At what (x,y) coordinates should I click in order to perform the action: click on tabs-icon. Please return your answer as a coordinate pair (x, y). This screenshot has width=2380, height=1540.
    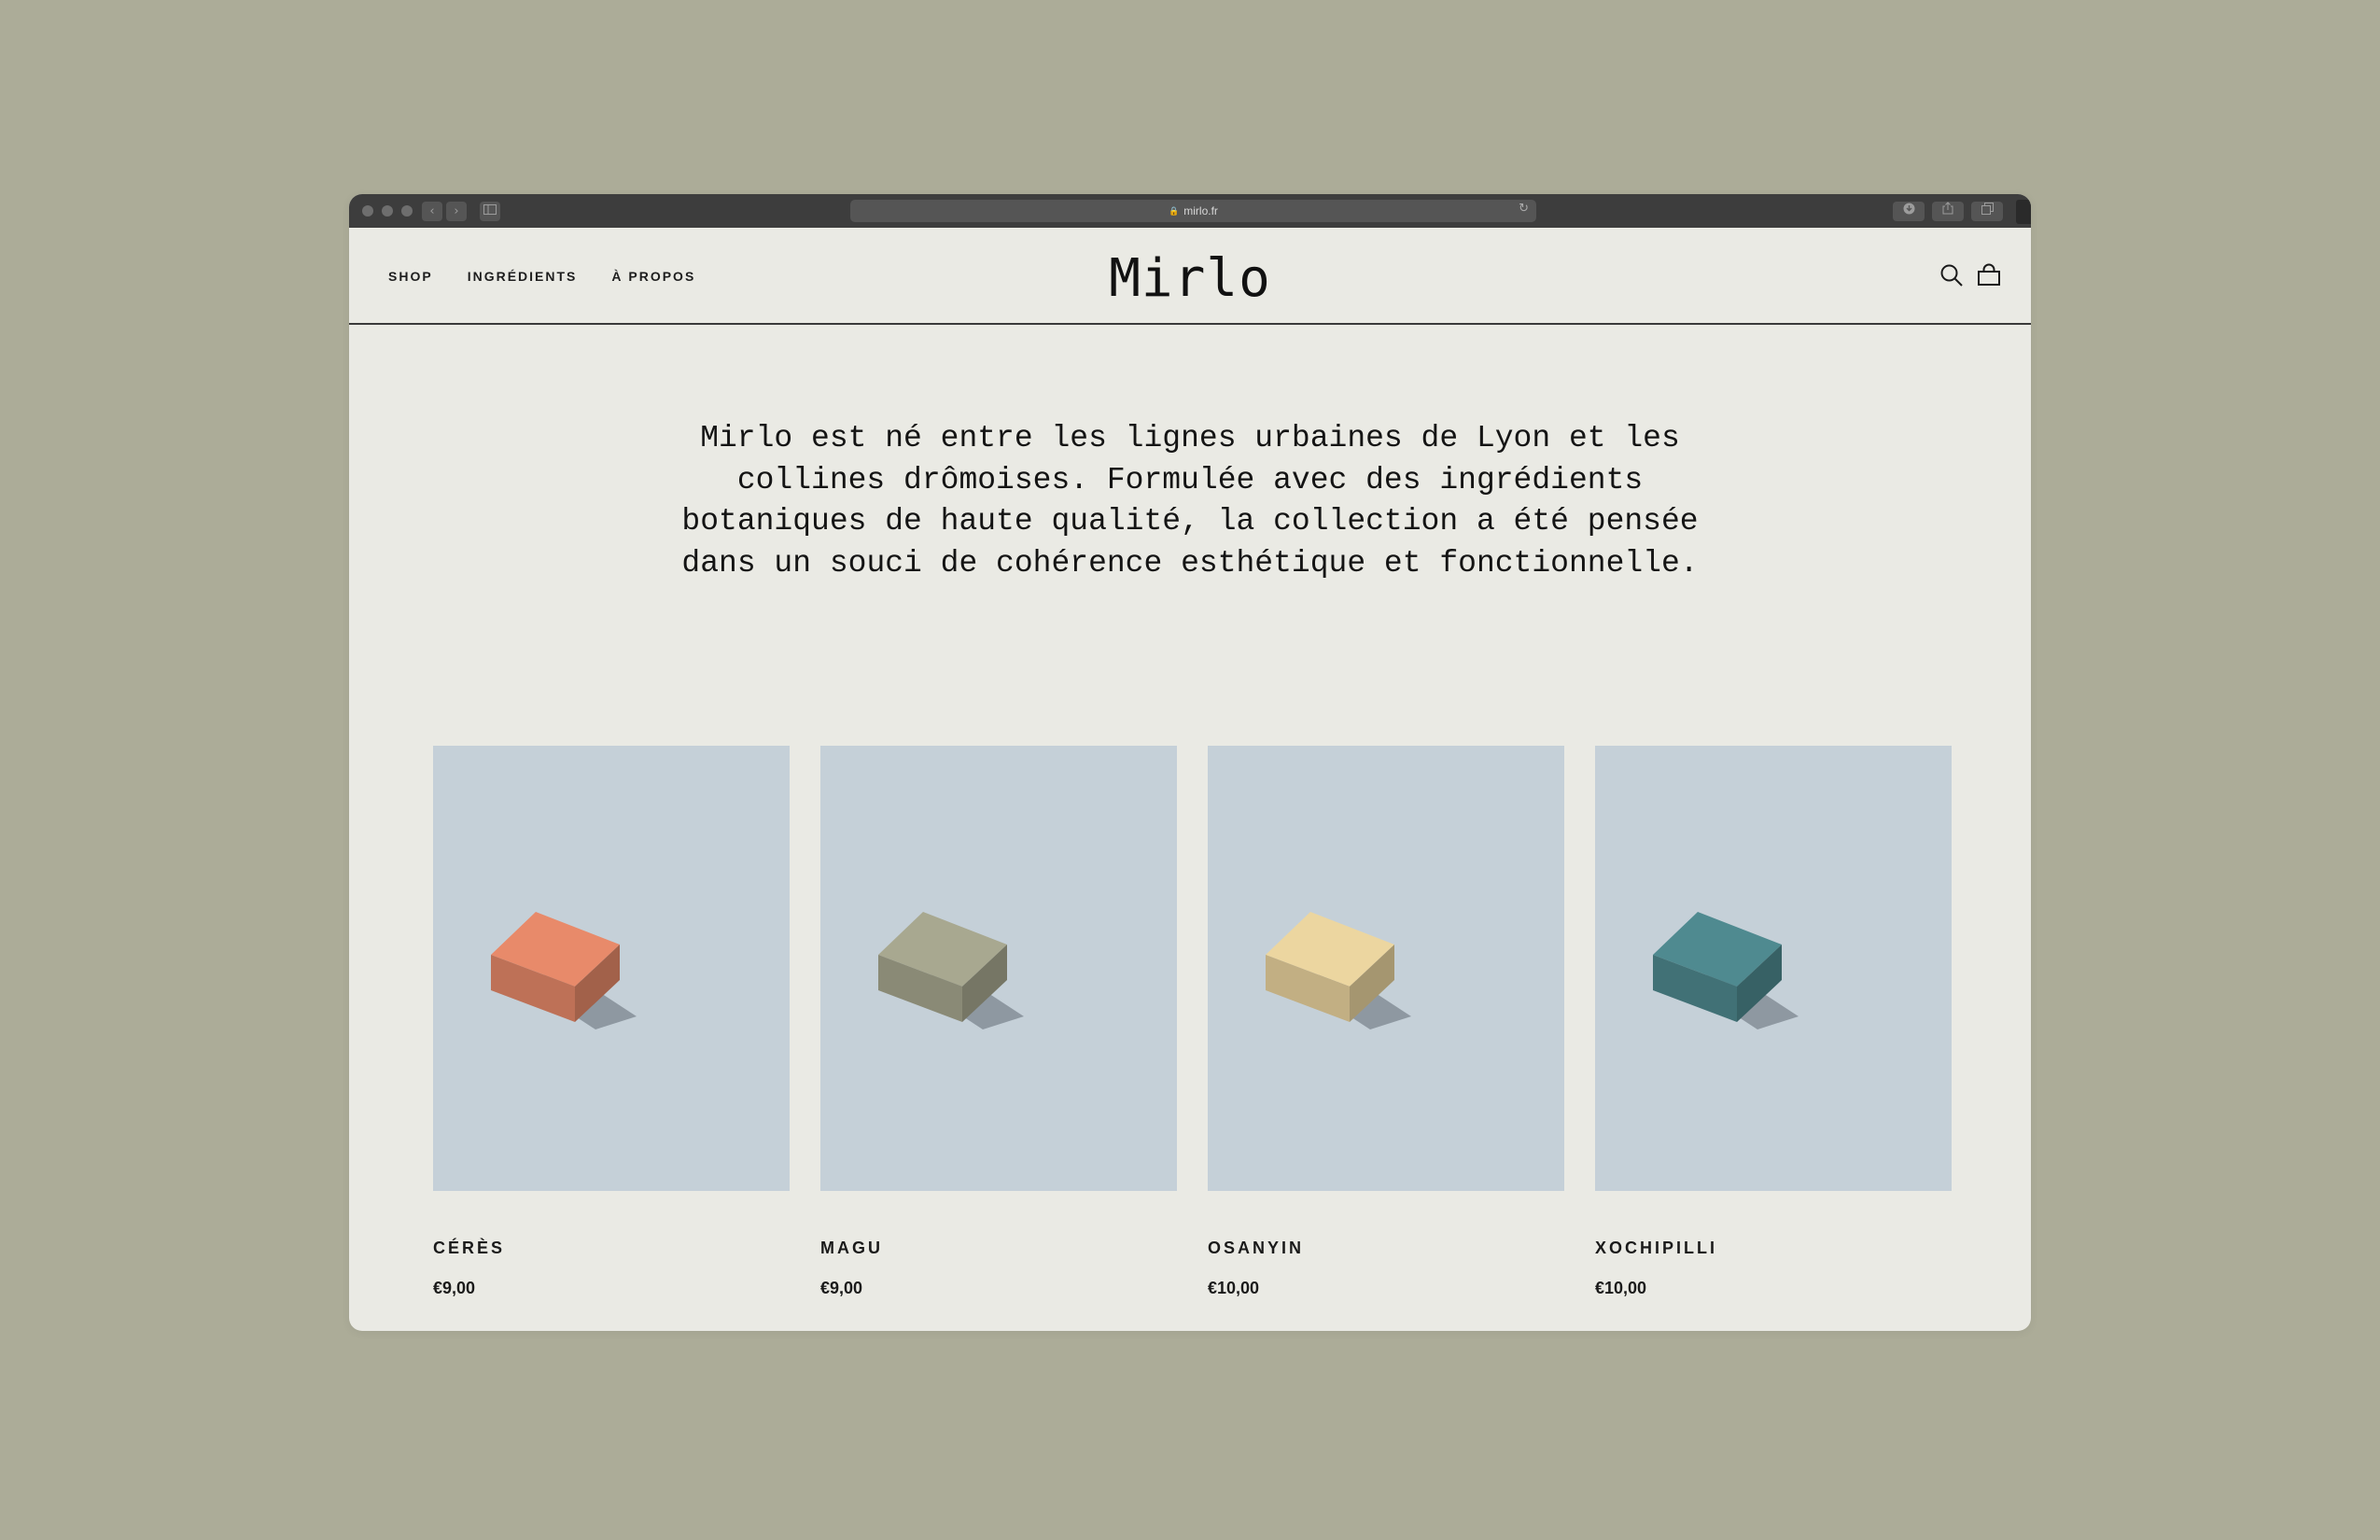
    Looking at the image, I should click on (1987, 209).